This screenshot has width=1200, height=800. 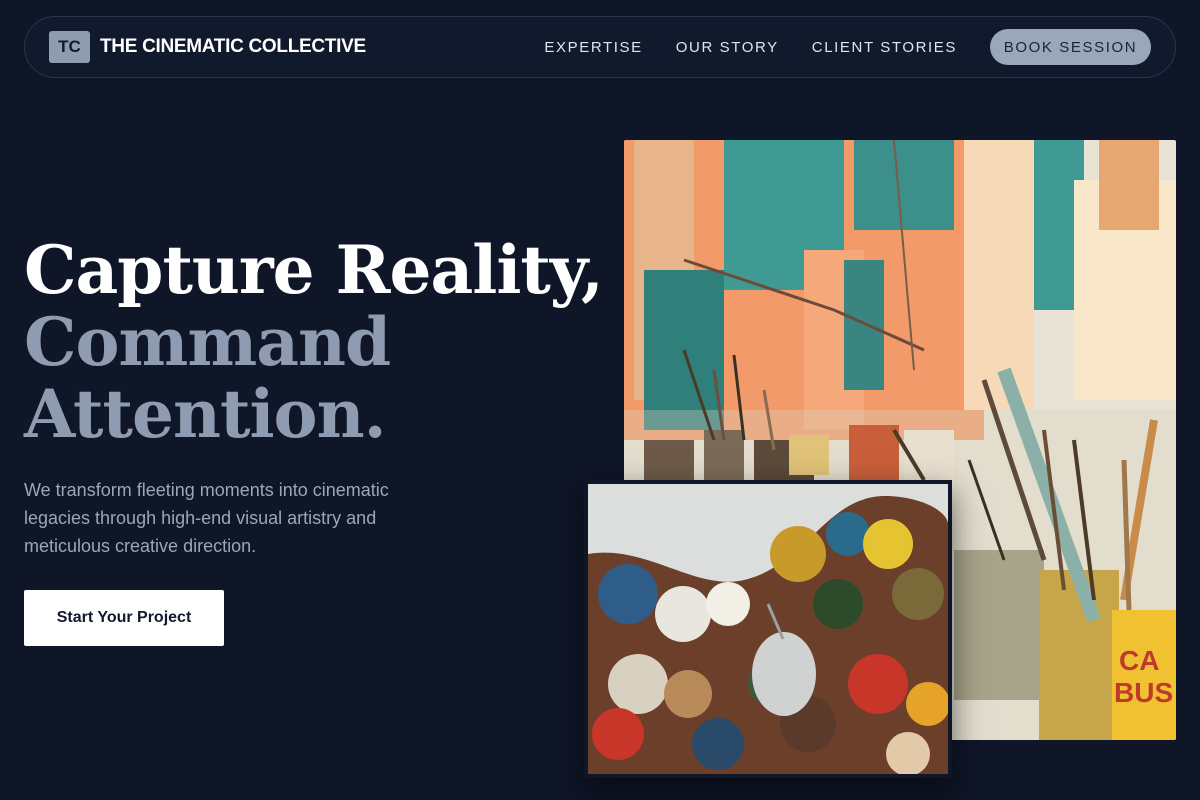 What do you see at coordinates (207, 342) in the screenshot?
I see `headline-line-2: Command` at bounding box center [207, 342].